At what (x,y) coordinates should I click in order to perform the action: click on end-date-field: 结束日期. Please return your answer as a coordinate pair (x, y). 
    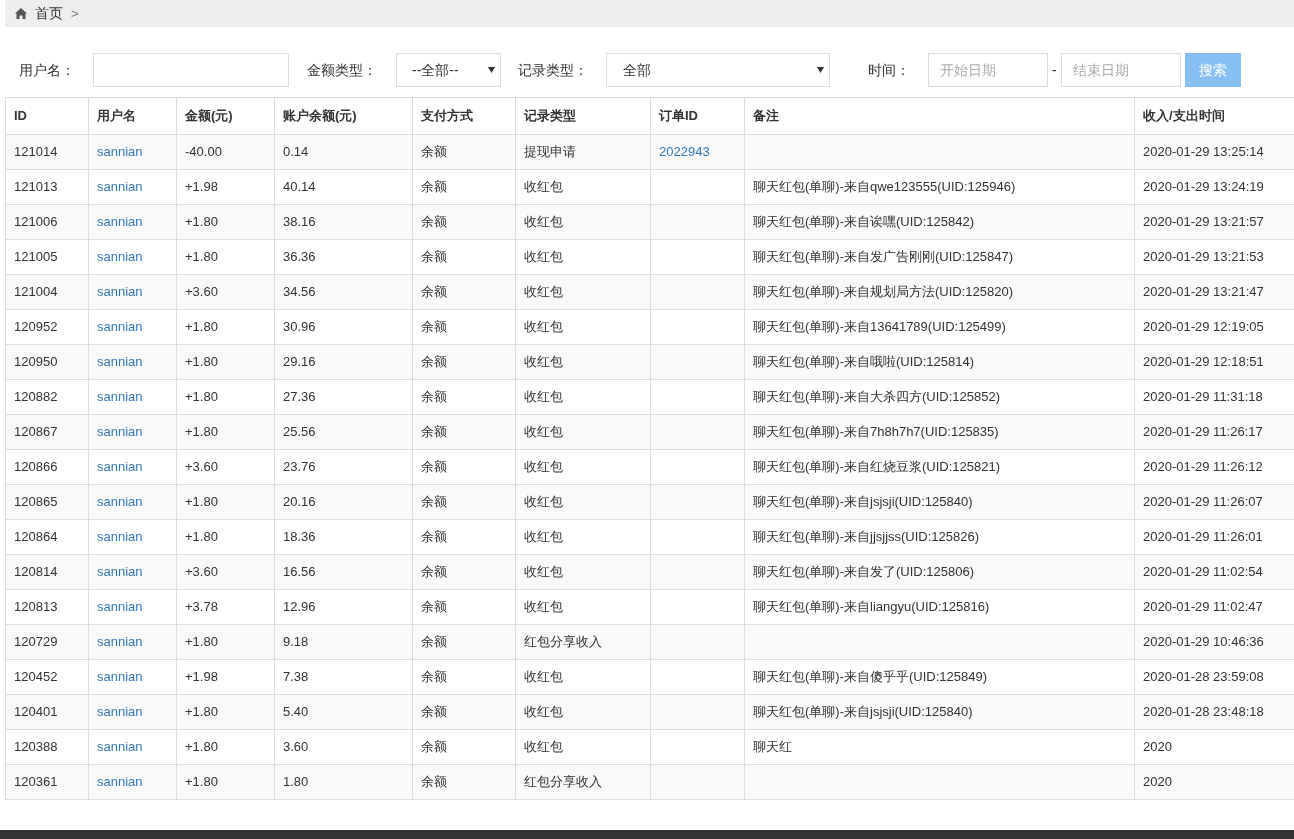
    Looking at the image, I should click on (1120, 70).